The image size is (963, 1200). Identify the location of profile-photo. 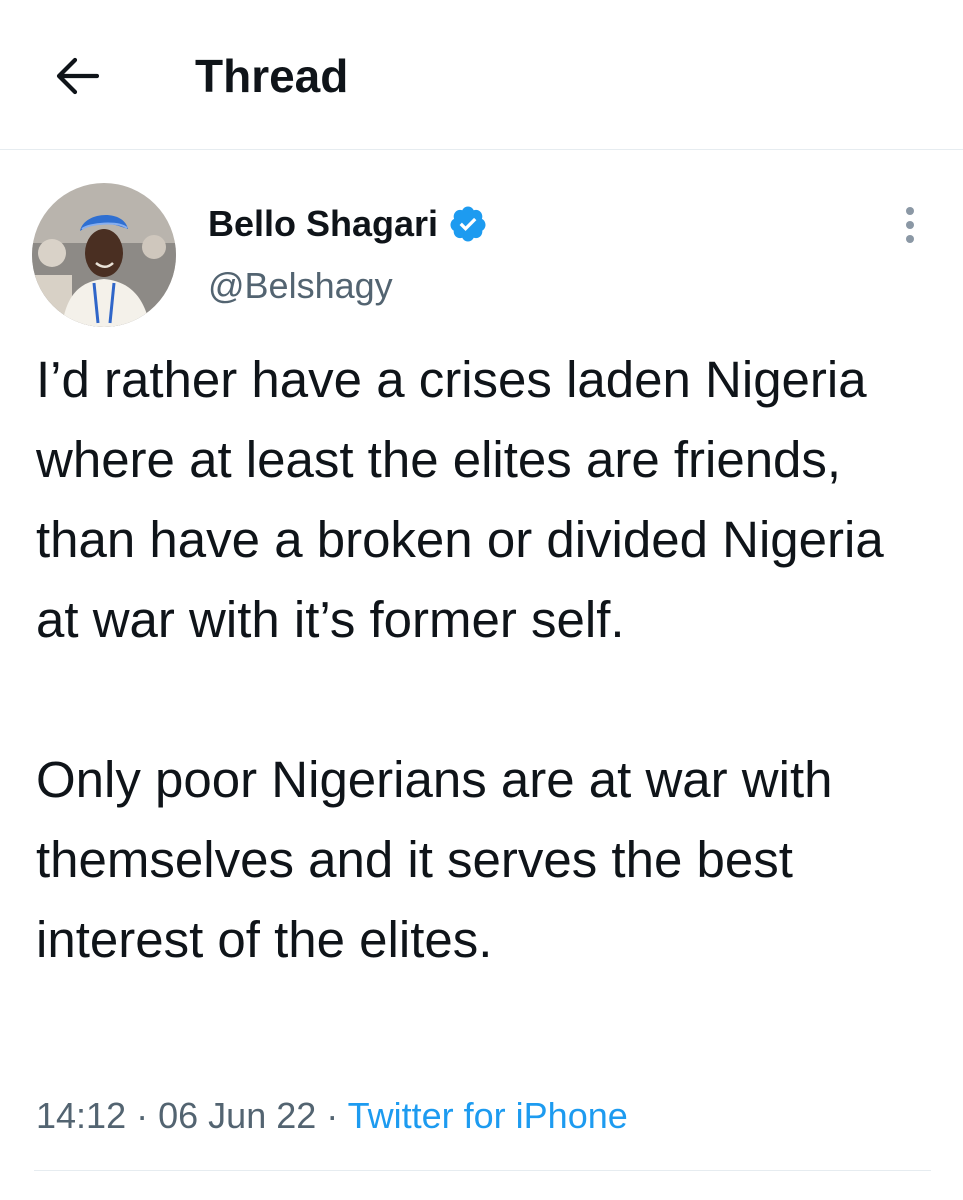
(104, 255).